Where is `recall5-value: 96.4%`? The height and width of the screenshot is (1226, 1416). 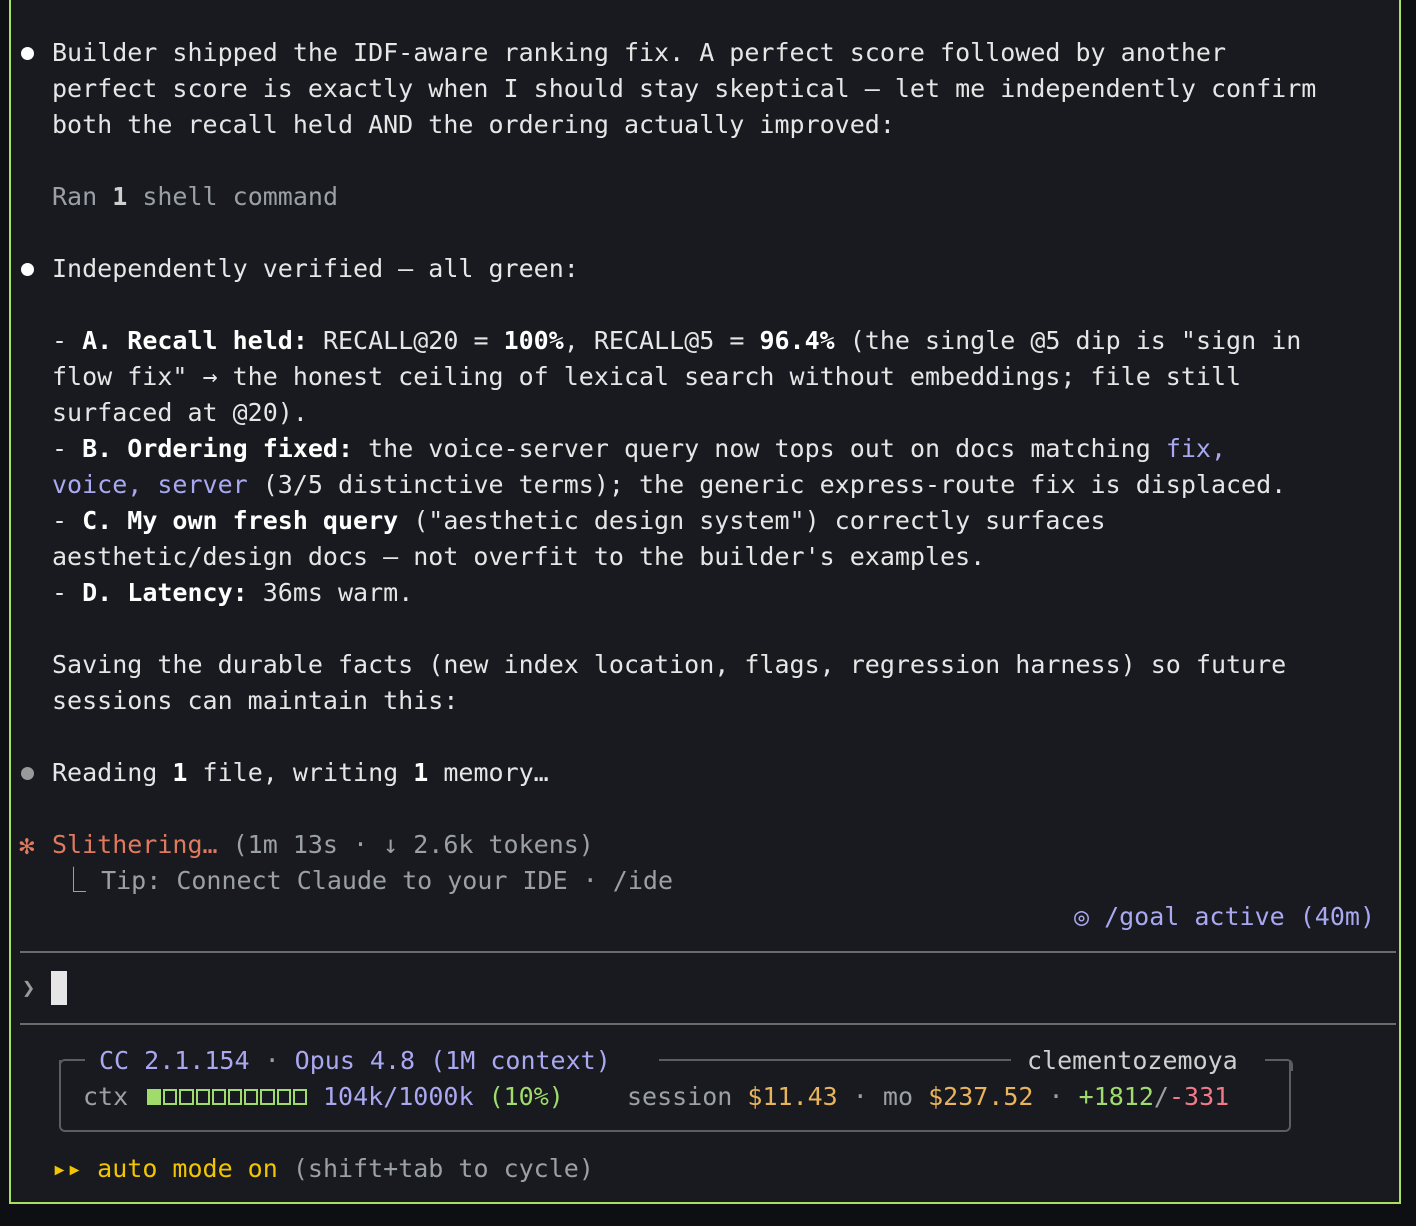
recall5-value: 96.4% is located at coordinates (797, 340).